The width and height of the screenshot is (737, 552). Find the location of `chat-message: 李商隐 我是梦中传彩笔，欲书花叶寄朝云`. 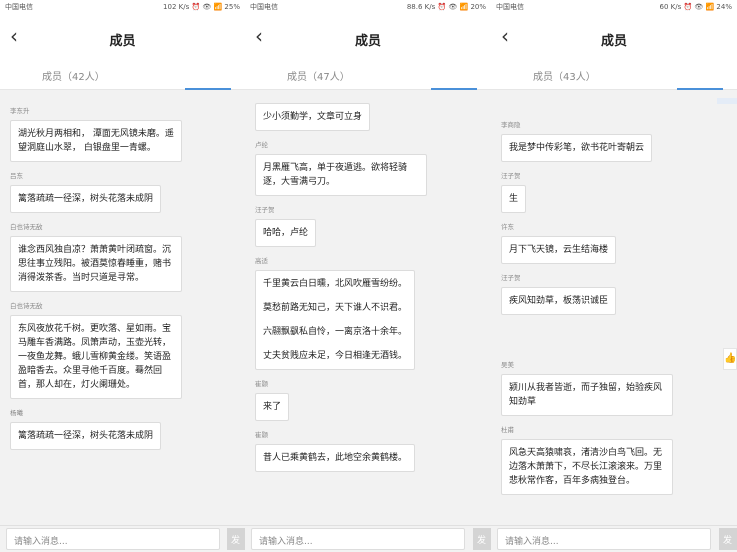

chat-message: 李商隐 我是梦中传彩笔，欲书花叶寄朝云 is located at coordinates (614, 140).